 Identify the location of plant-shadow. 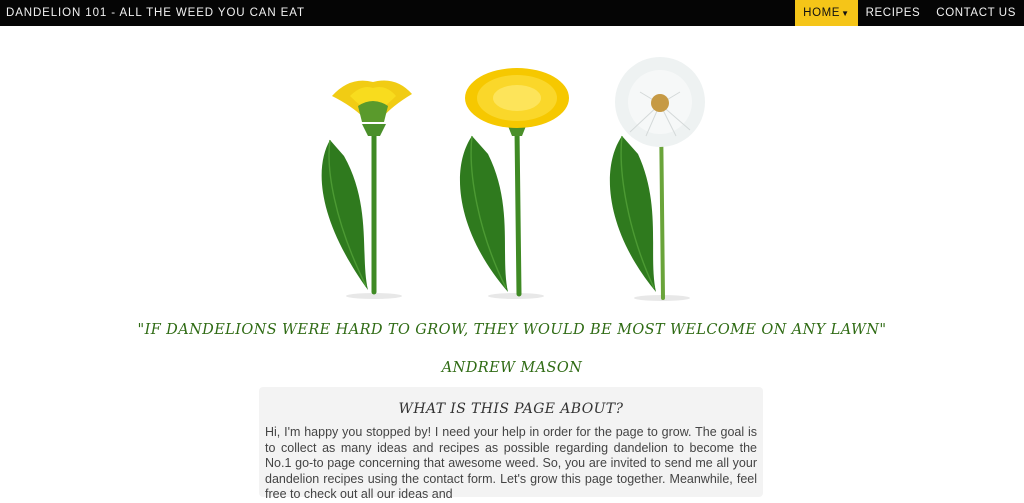
(516, 296).